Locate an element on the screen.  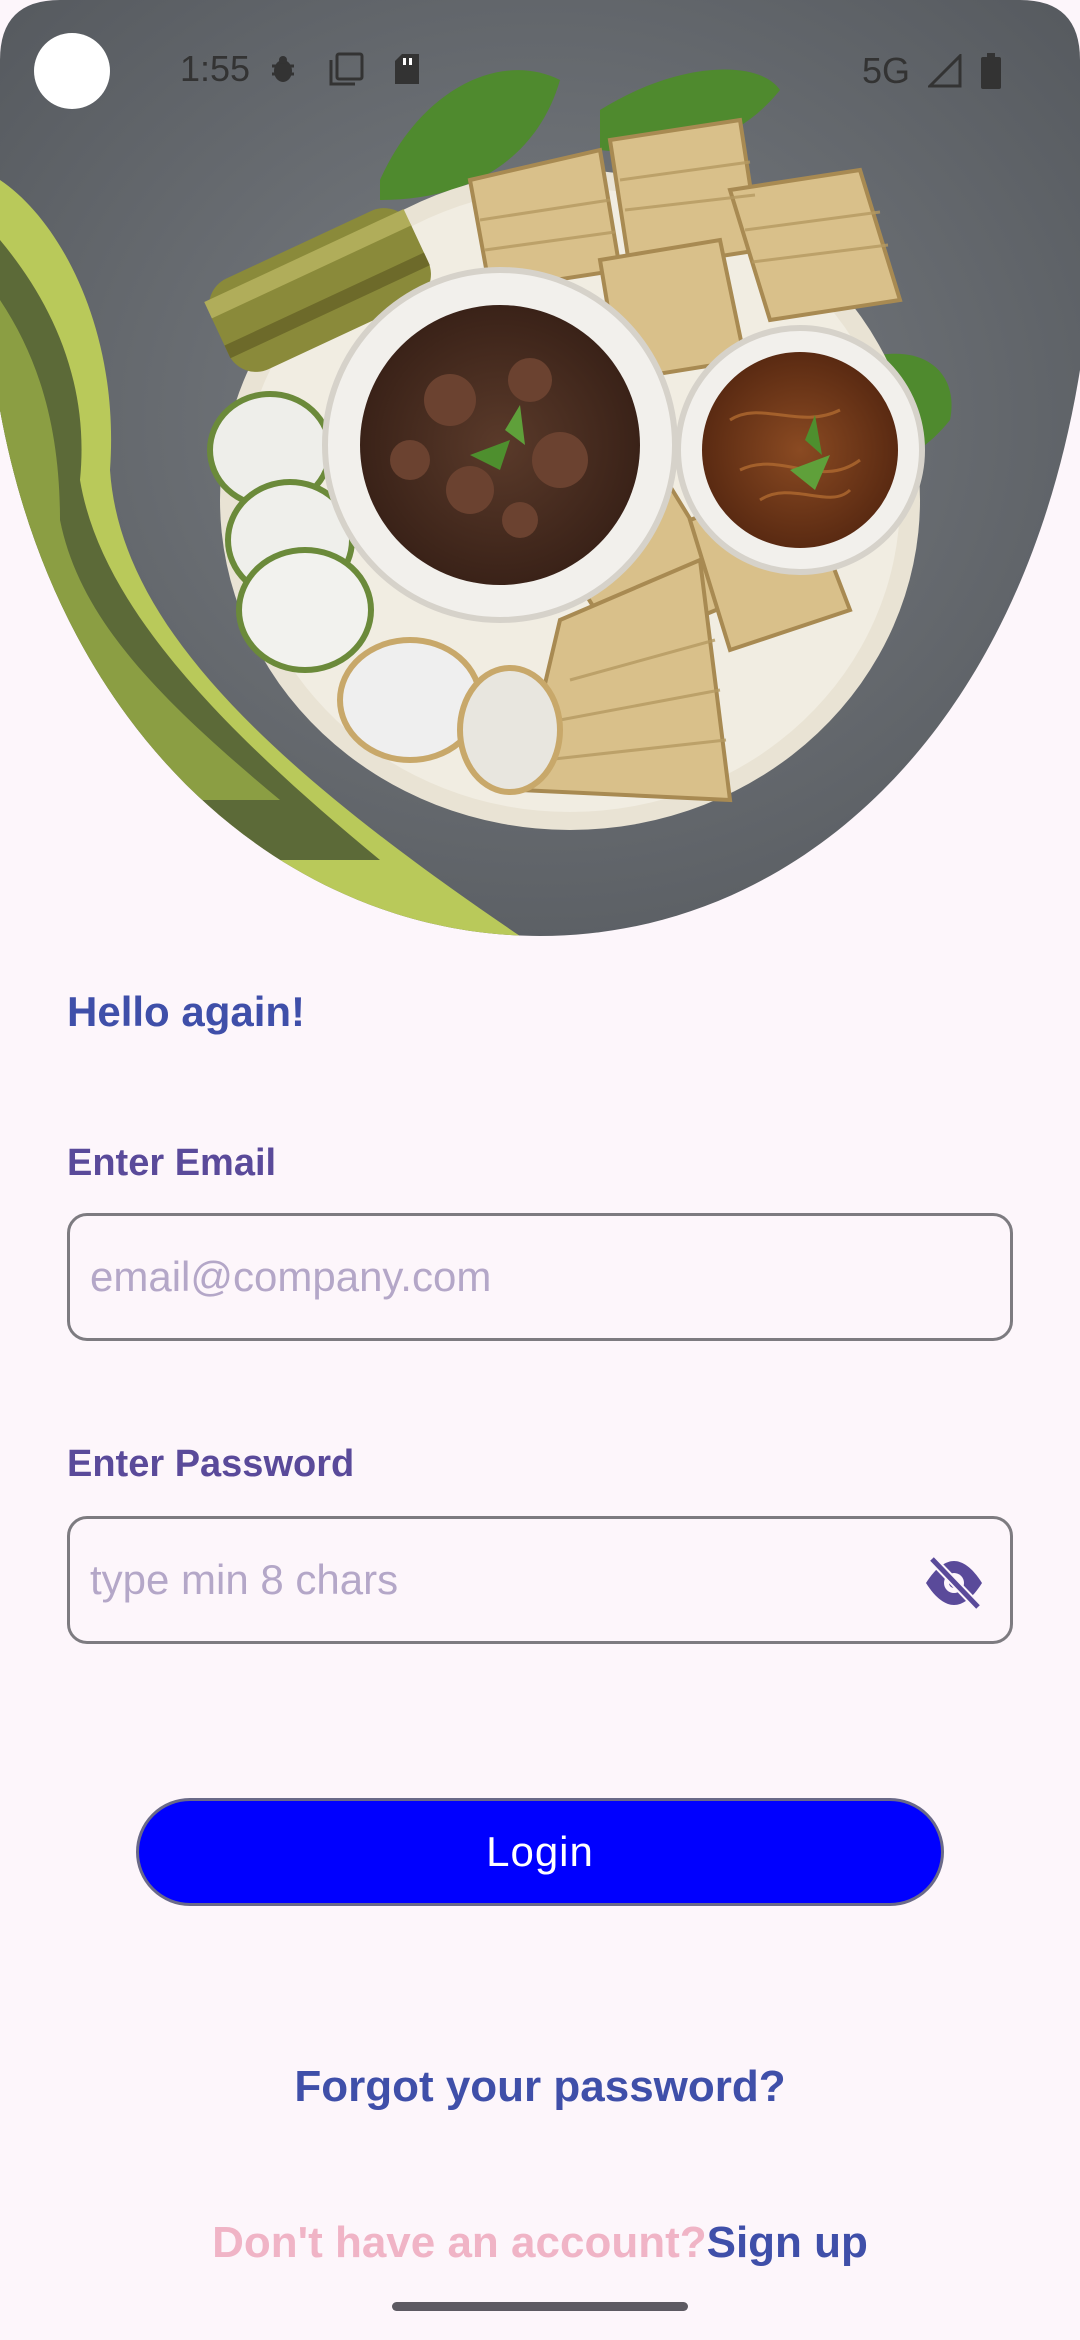
email-field is located at coordinates (550, 1277).